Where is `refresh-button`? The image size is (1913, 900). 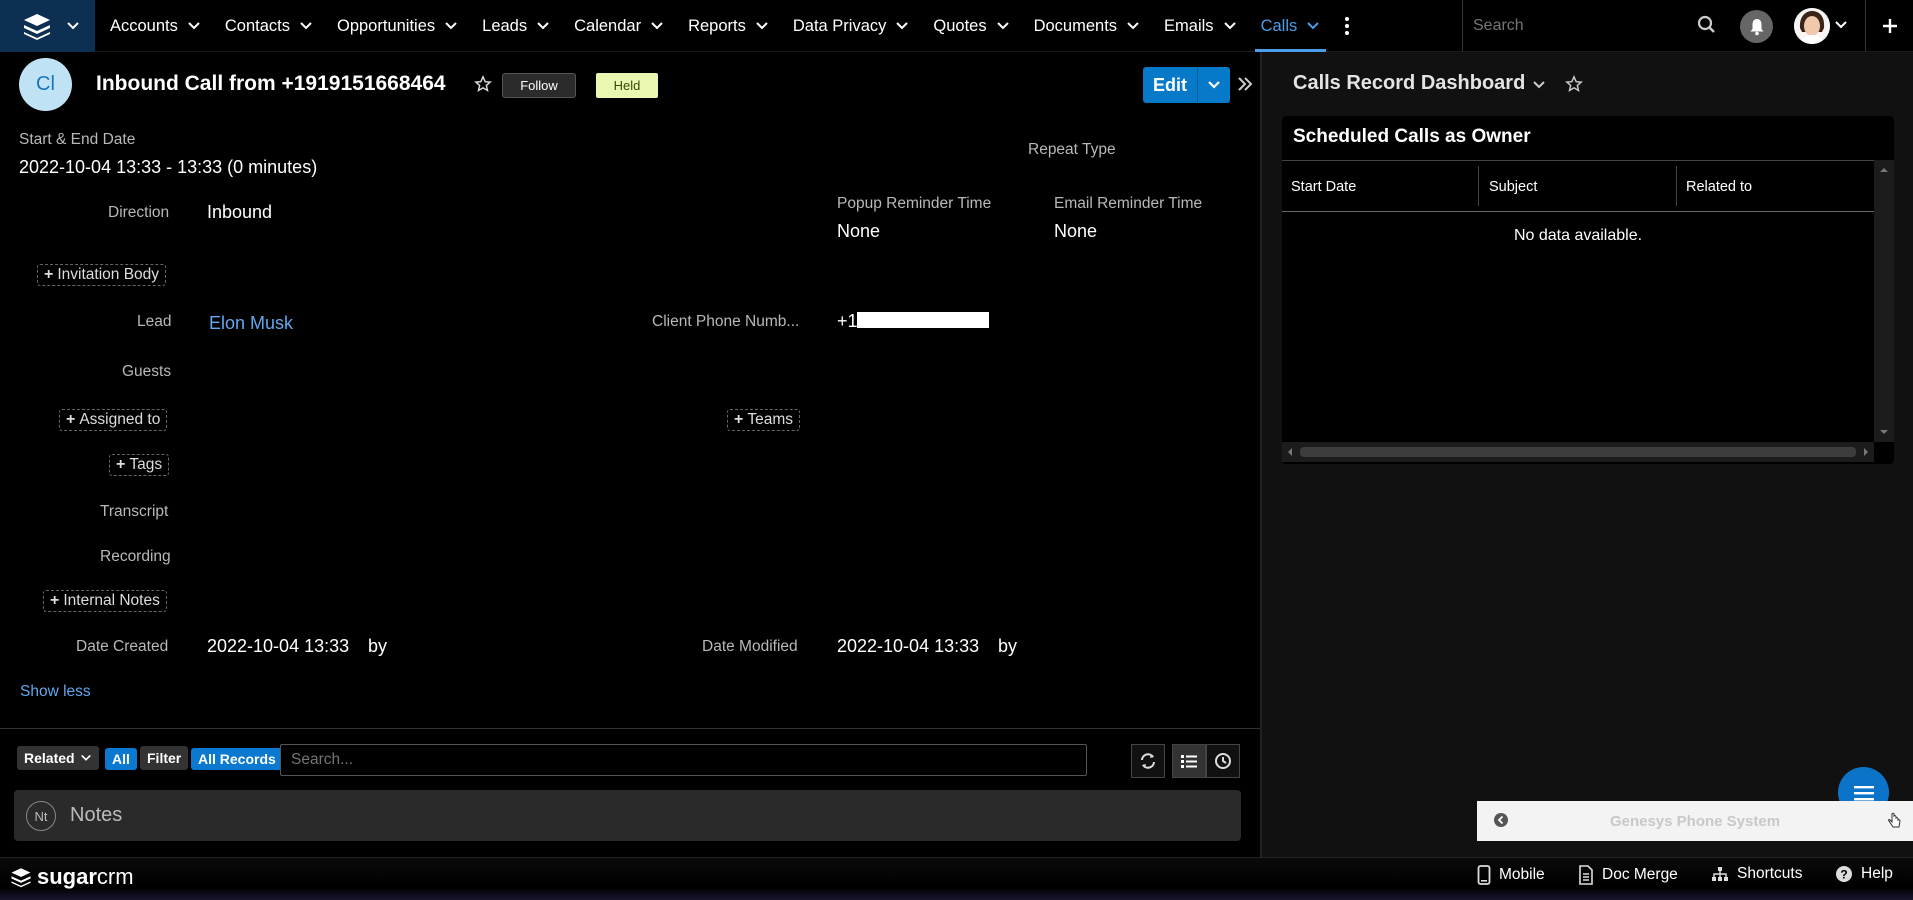
refresh-button is located at coordinates (1148, 761).